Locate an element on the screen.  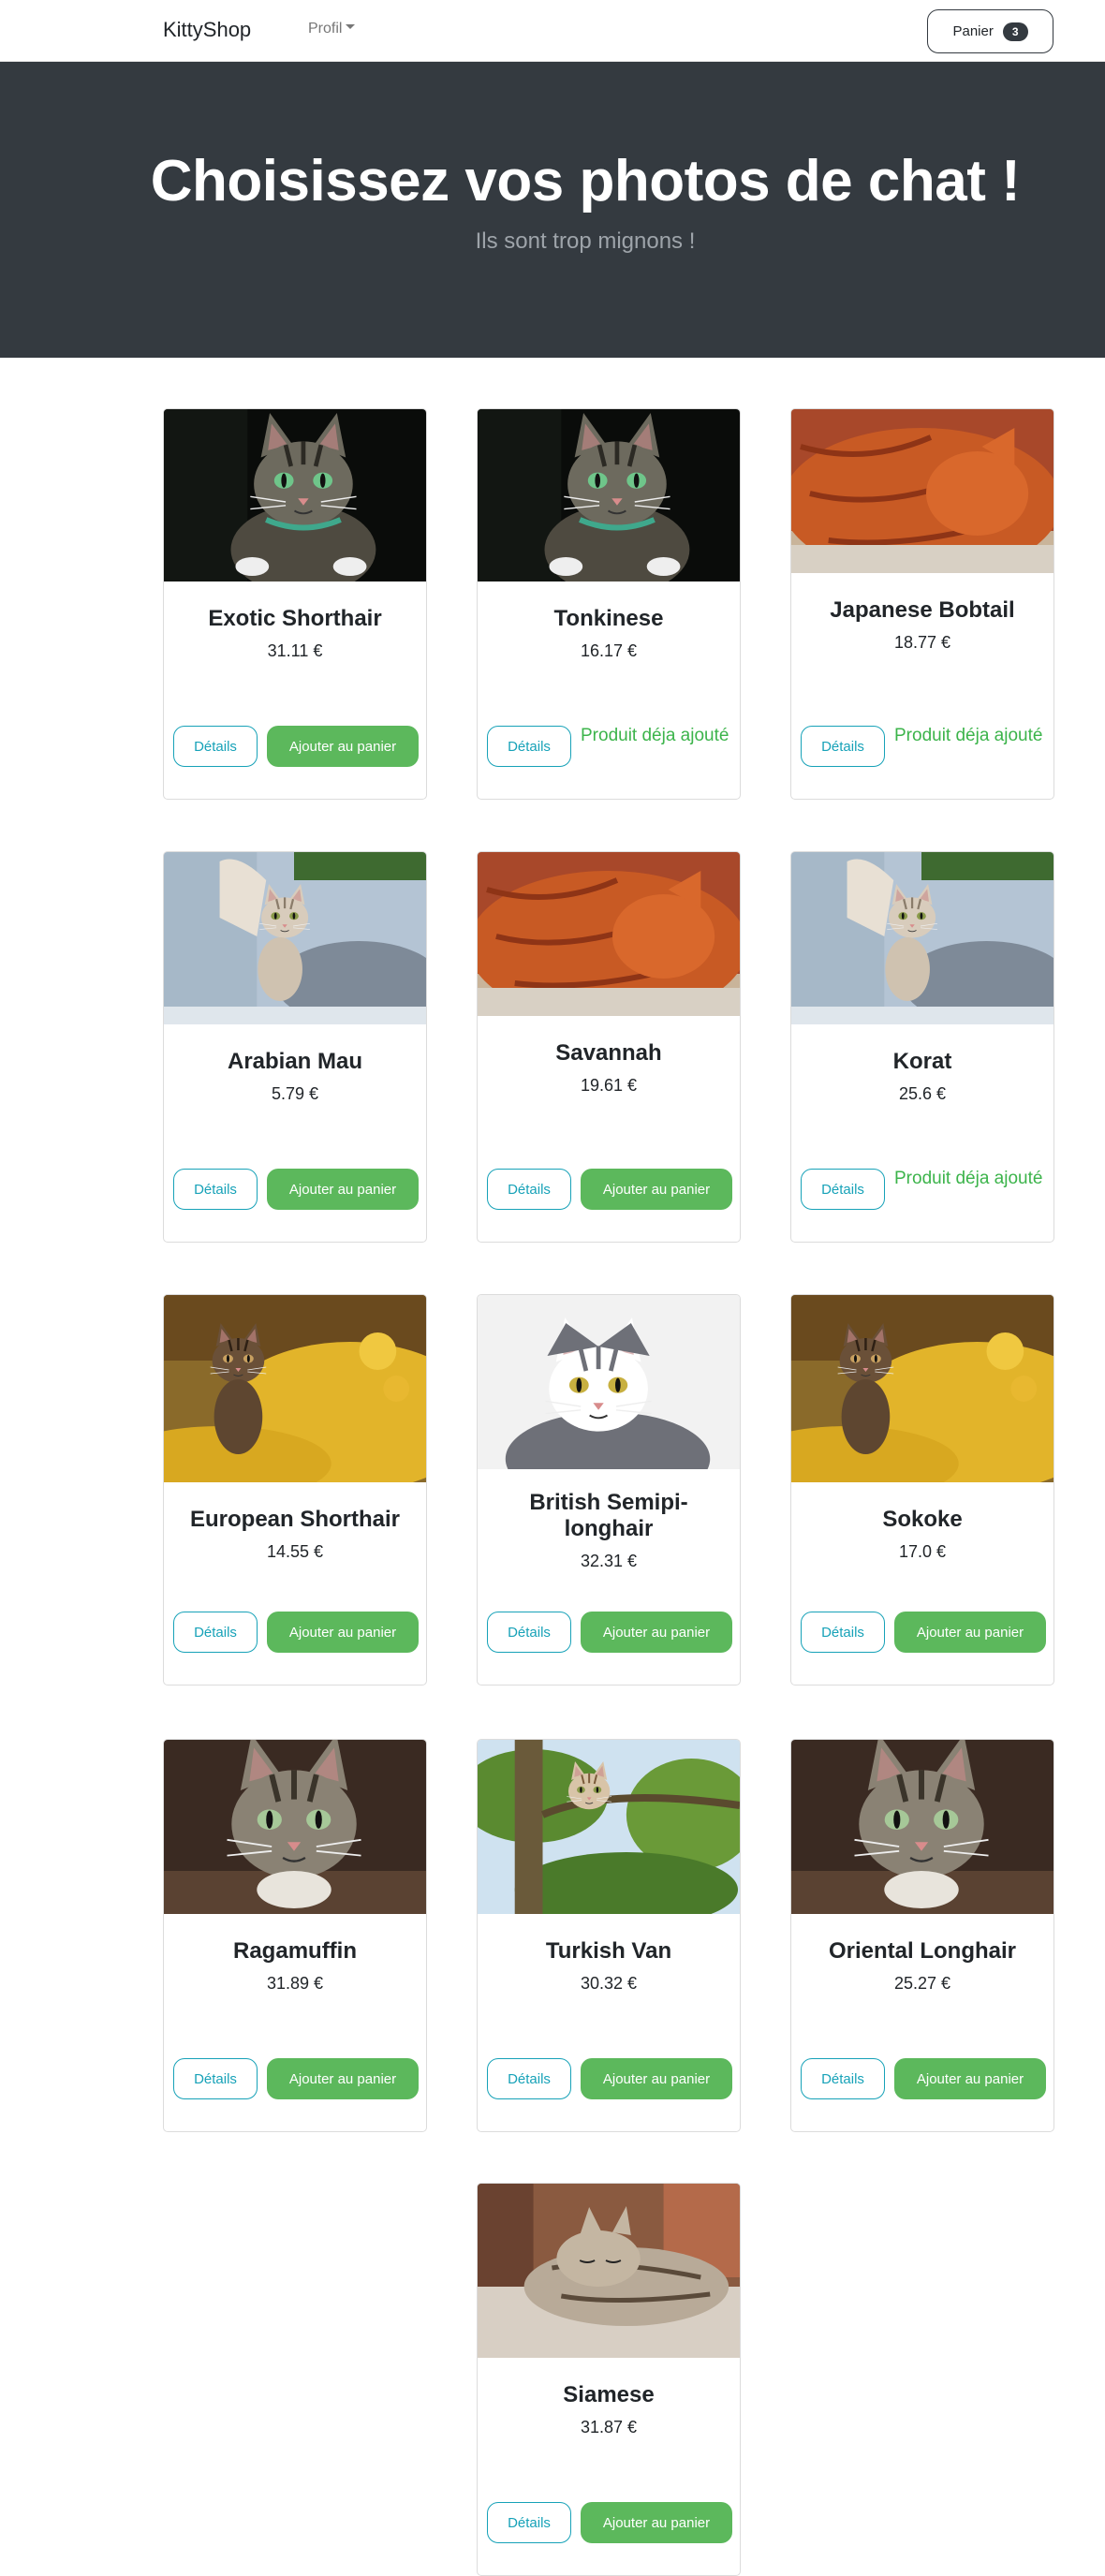
product-name: European Shorthair is located at coordinates (295, 1519).